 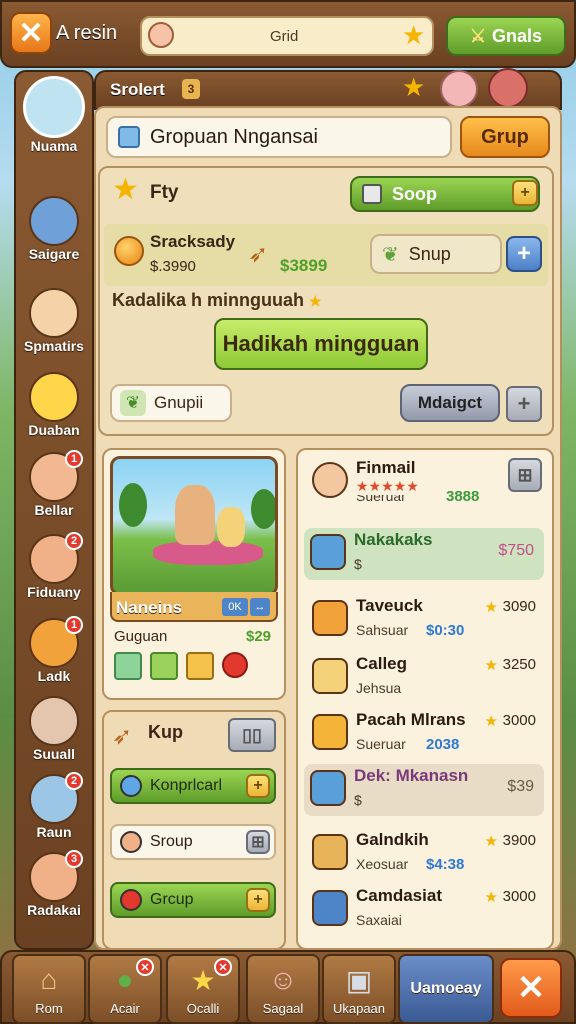 I want to click on right-list-row: Camdasiat Saxaiai ★ 3000, so click(x=425, y=911).